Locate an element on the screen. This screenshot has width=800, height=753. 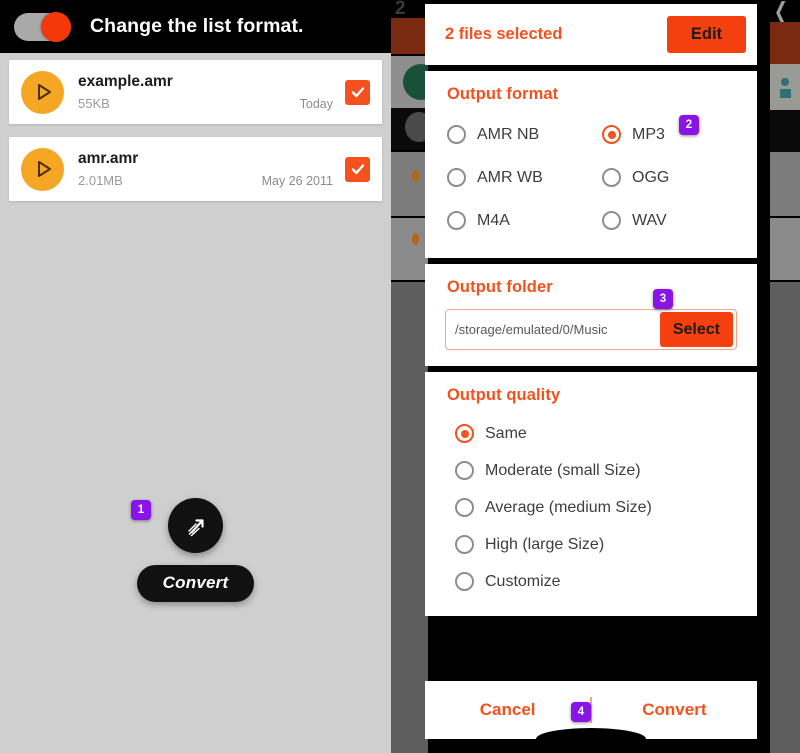
background-app-left-strip: 2 is located at coordinates (409, 376).